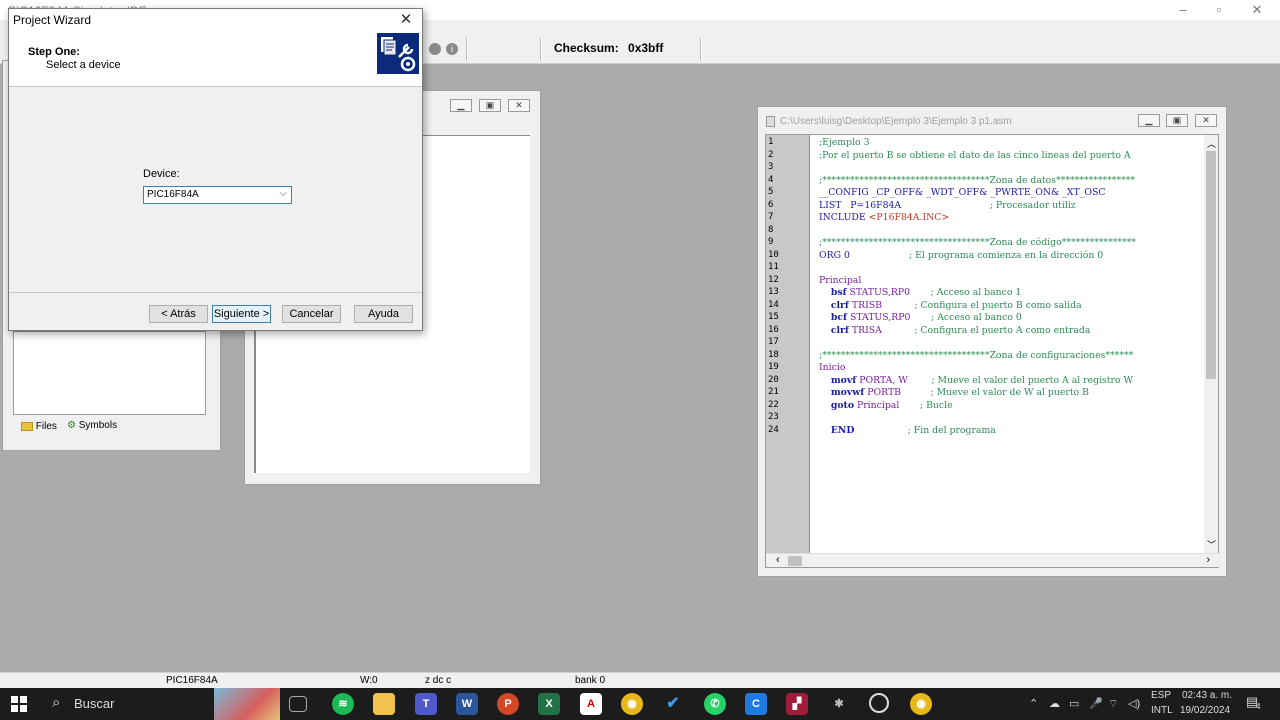 The image size is (1280, 720). Describe the element at coordinates (884, 217) in the screenshot. I see `code-line: INCLUDE <P16F84A.INC>` at that location.